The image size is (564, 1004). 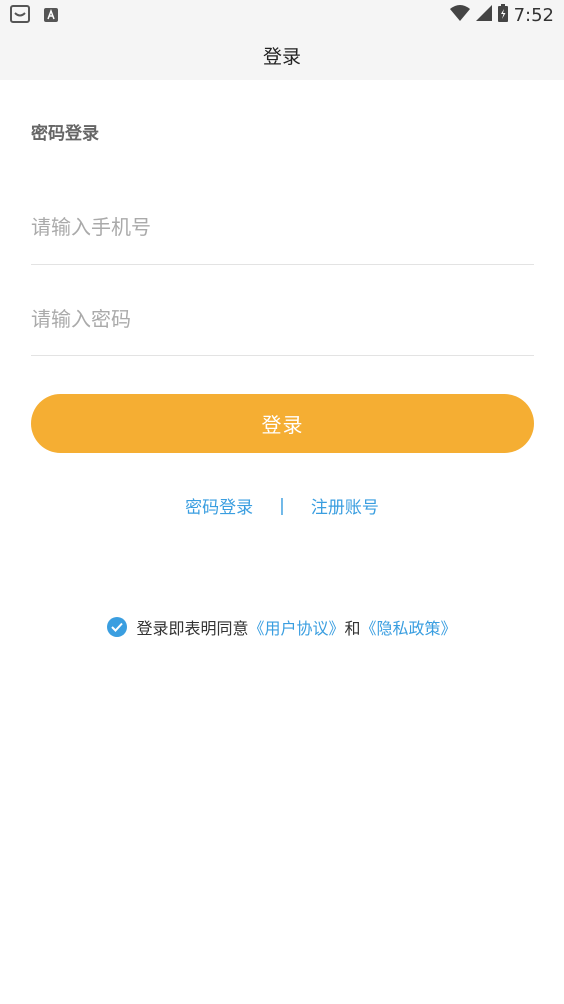 I want to click on title-bar: 登录, so click(x=282, y=55).